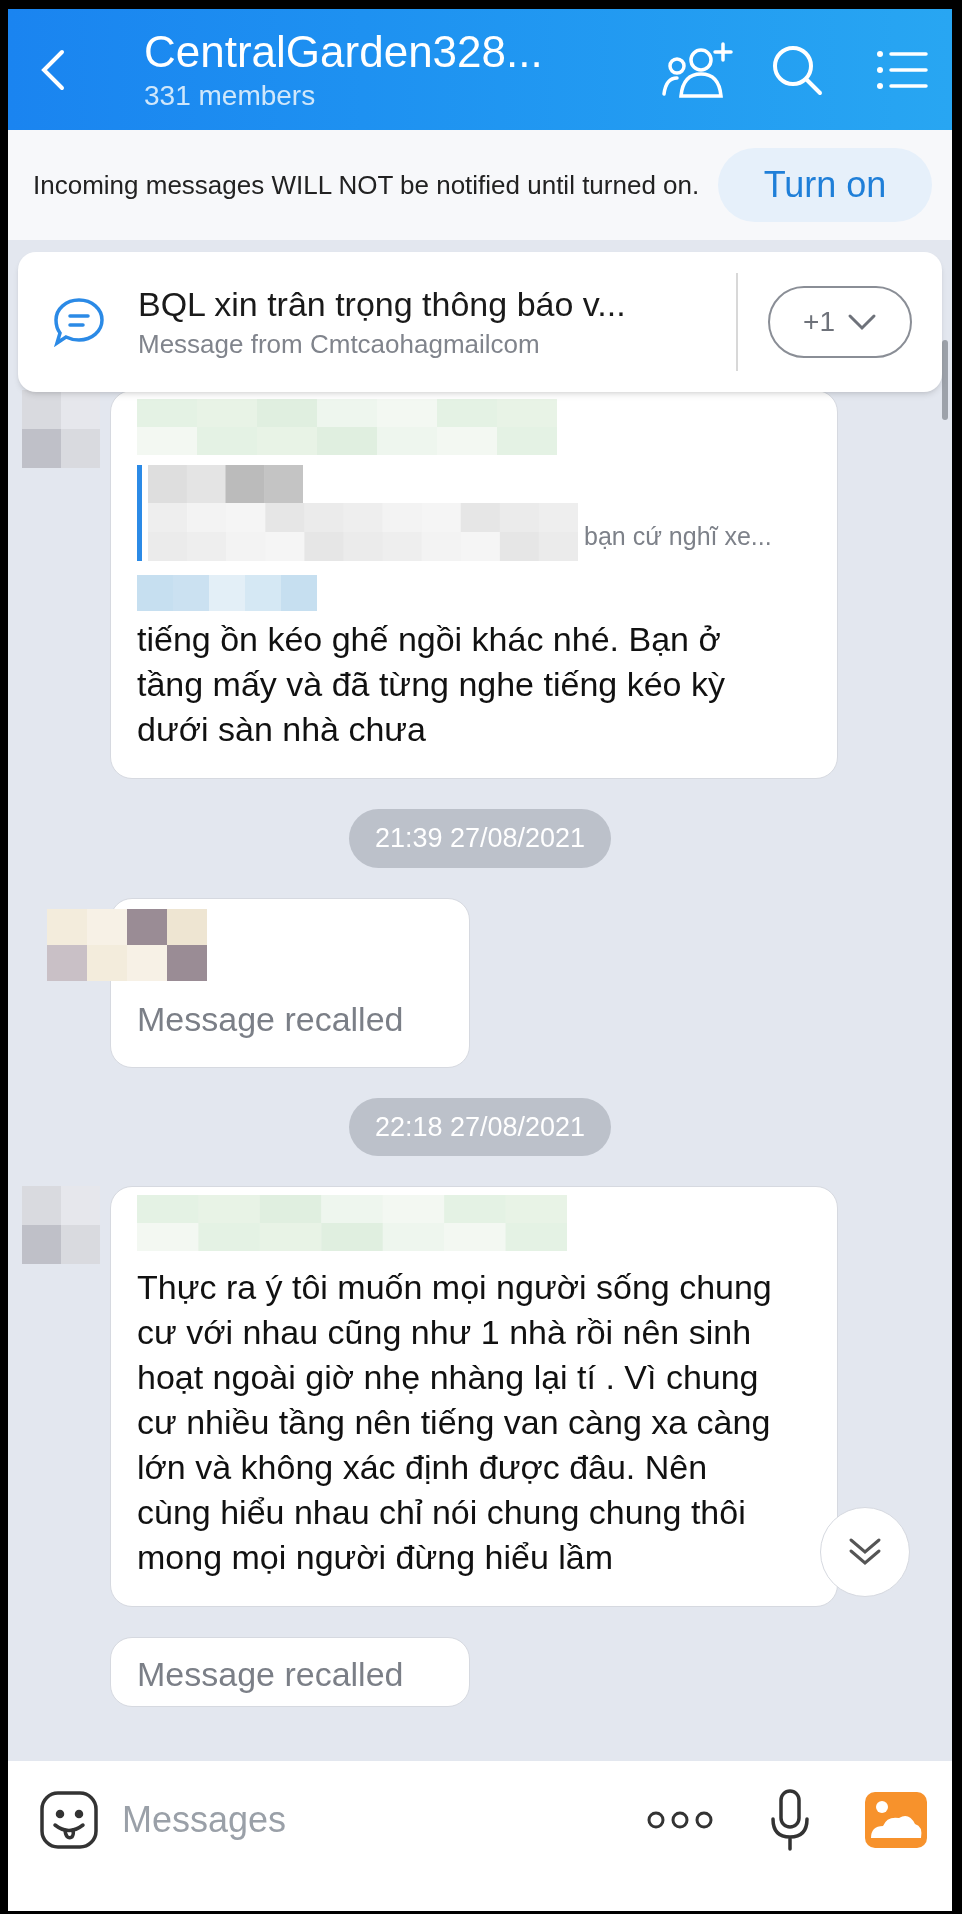 This screenshot has width=962, height=1914. What do you see at coordinates (480, 1126) in the screenshot?
I see `timestamp: 22:18 27/08/2021` at bounding box center [480, 1126].